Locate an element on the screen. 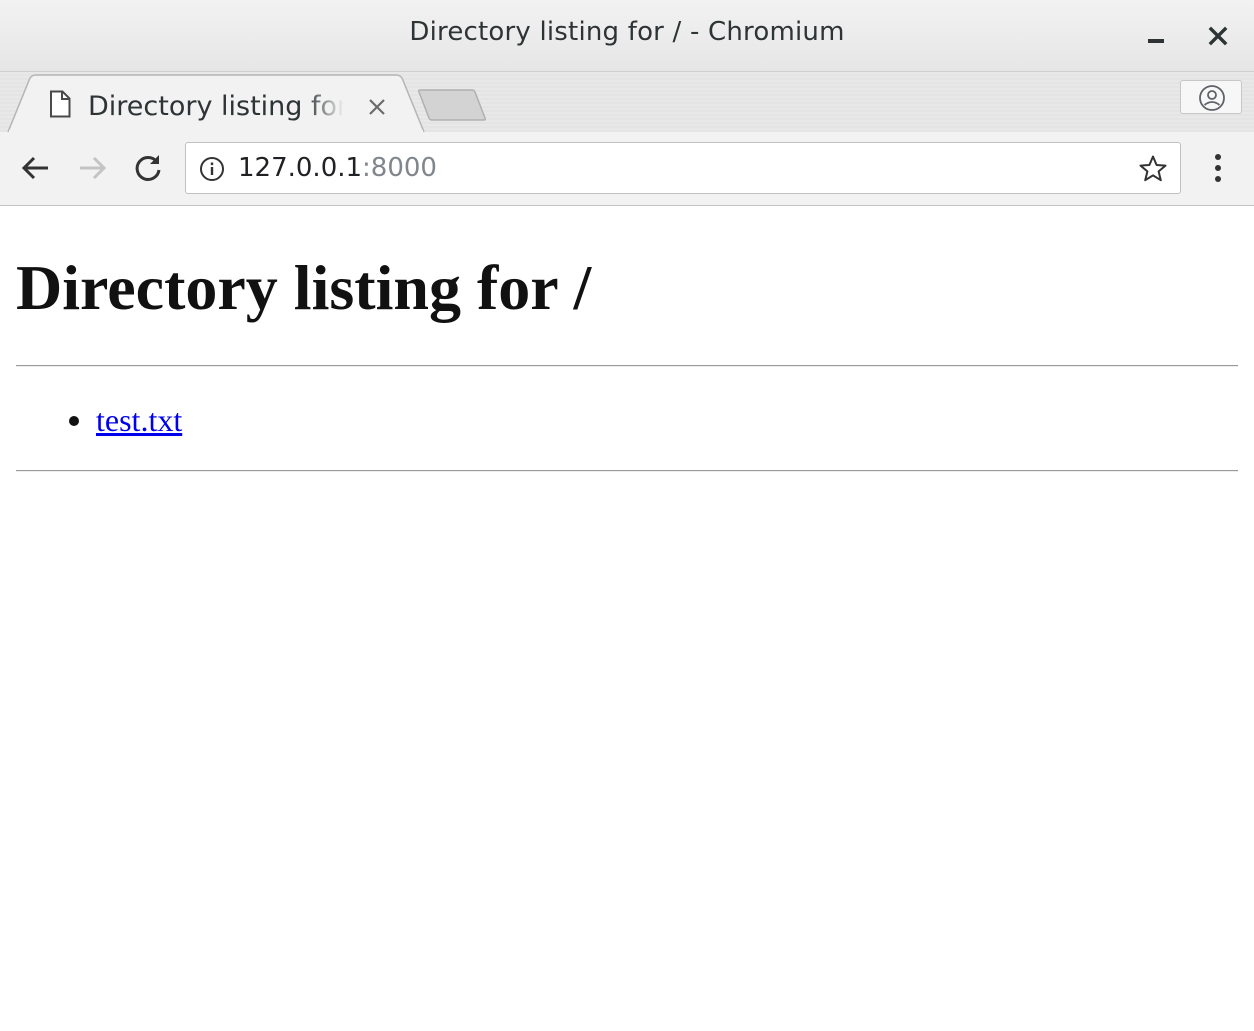 This screenshot has height=1031, width=1254. url-text: 127.0.0.1:8000 is located at coordinates (337, 168).